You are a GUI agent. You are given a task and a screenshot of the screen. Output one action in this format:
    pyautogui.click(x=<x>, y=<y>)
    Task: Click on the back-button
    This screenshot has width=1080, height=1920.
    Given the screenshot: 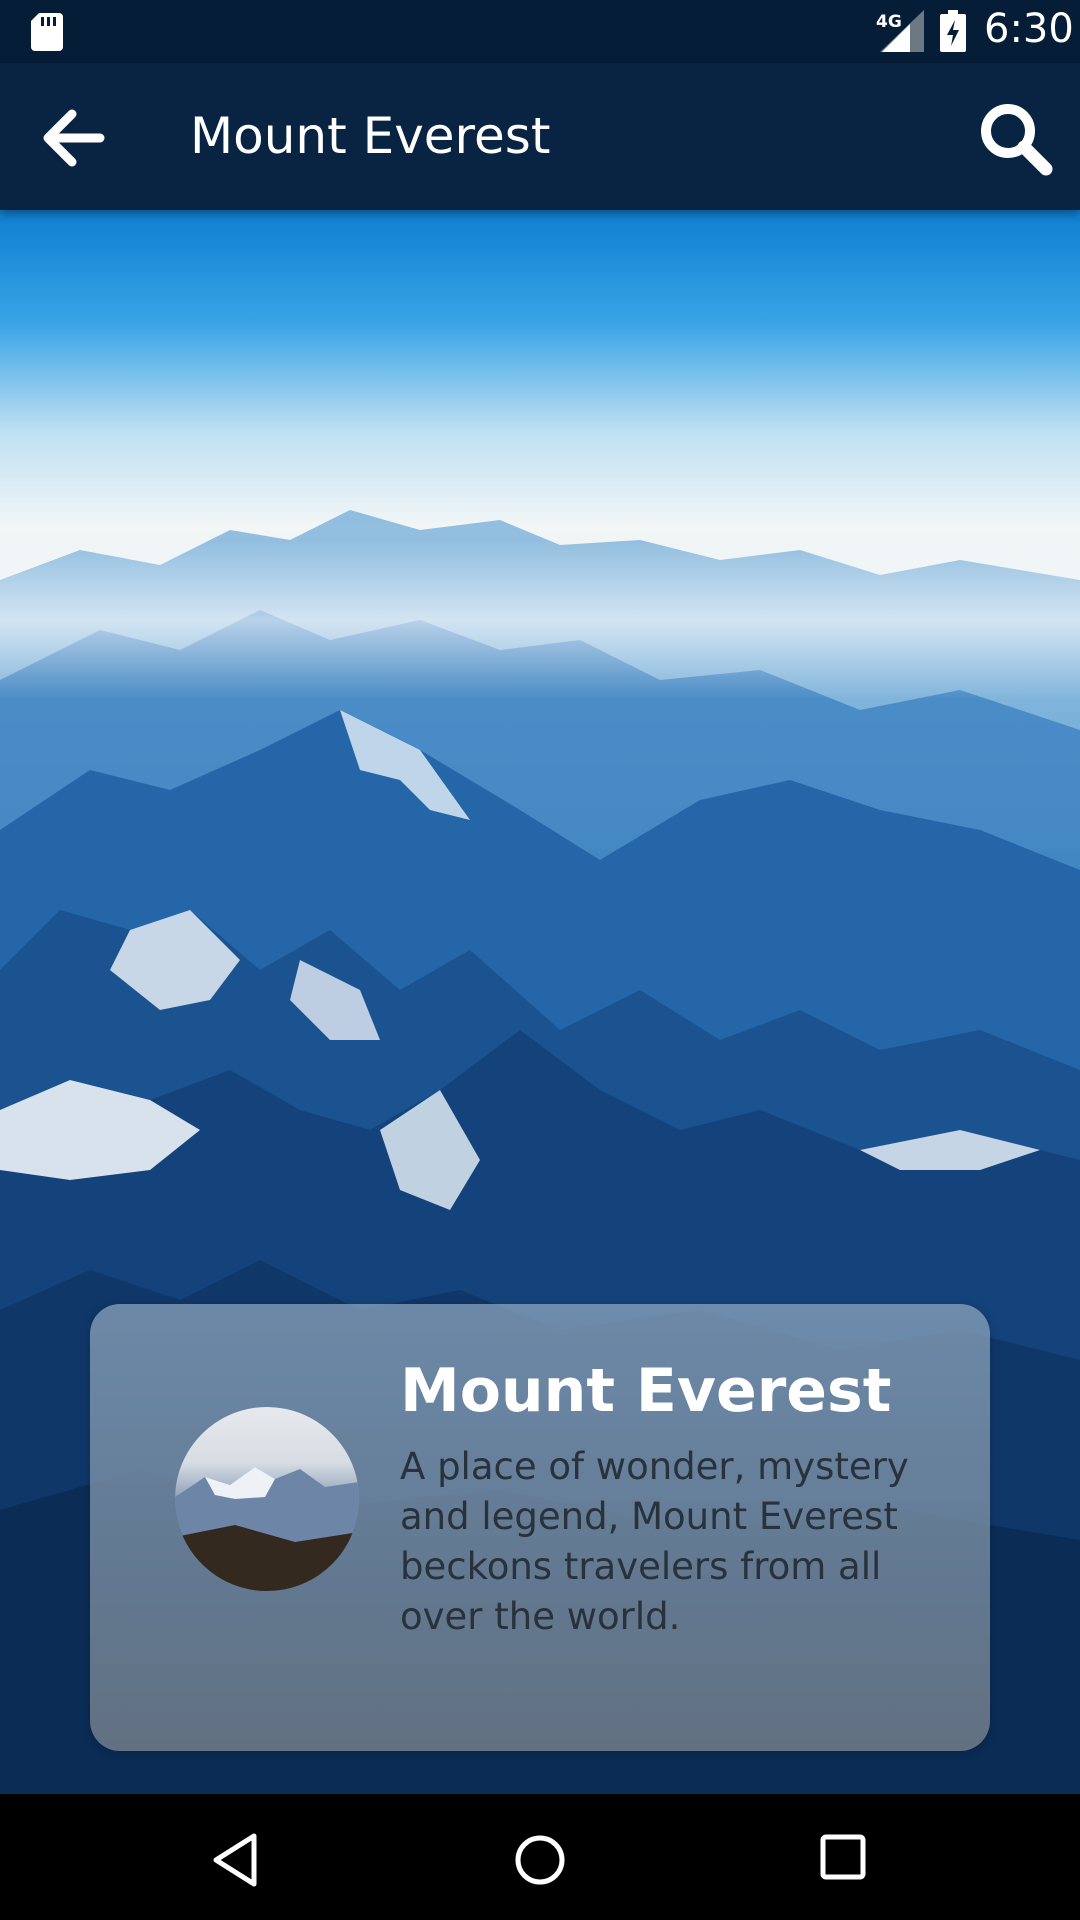 What is the action you would take?
    pyautogui.click(x=73, y=138)
    